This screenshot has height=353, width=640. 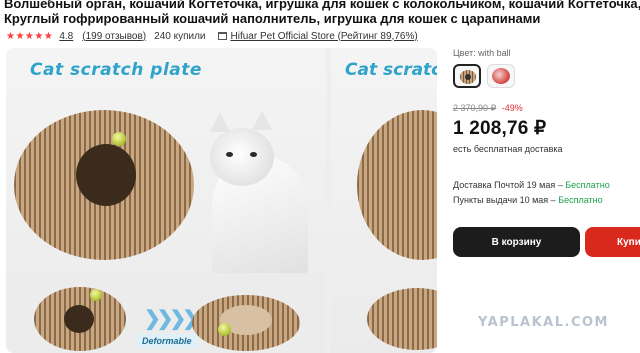 What do you see at coordinates (501, 76) in the screenshot?
I see `swatch-red-ball` at bounding box center [501, 76].